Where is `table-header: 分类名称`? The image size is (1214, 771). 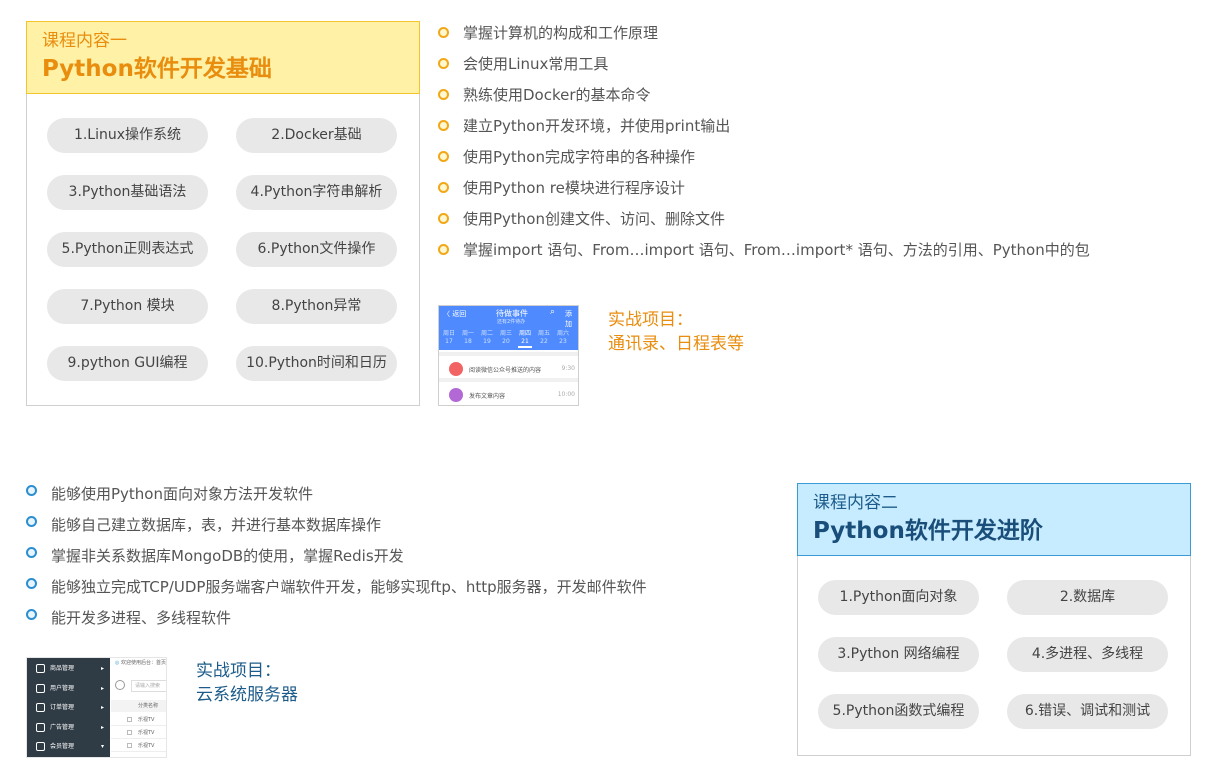
table-header: 分类名称 is located at coordinates (138, 706).